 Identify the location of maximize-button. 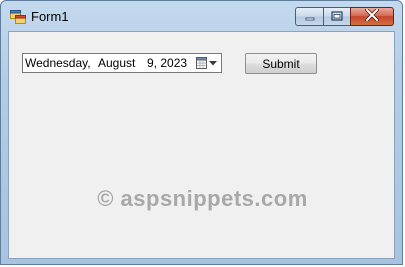
(336, 16).